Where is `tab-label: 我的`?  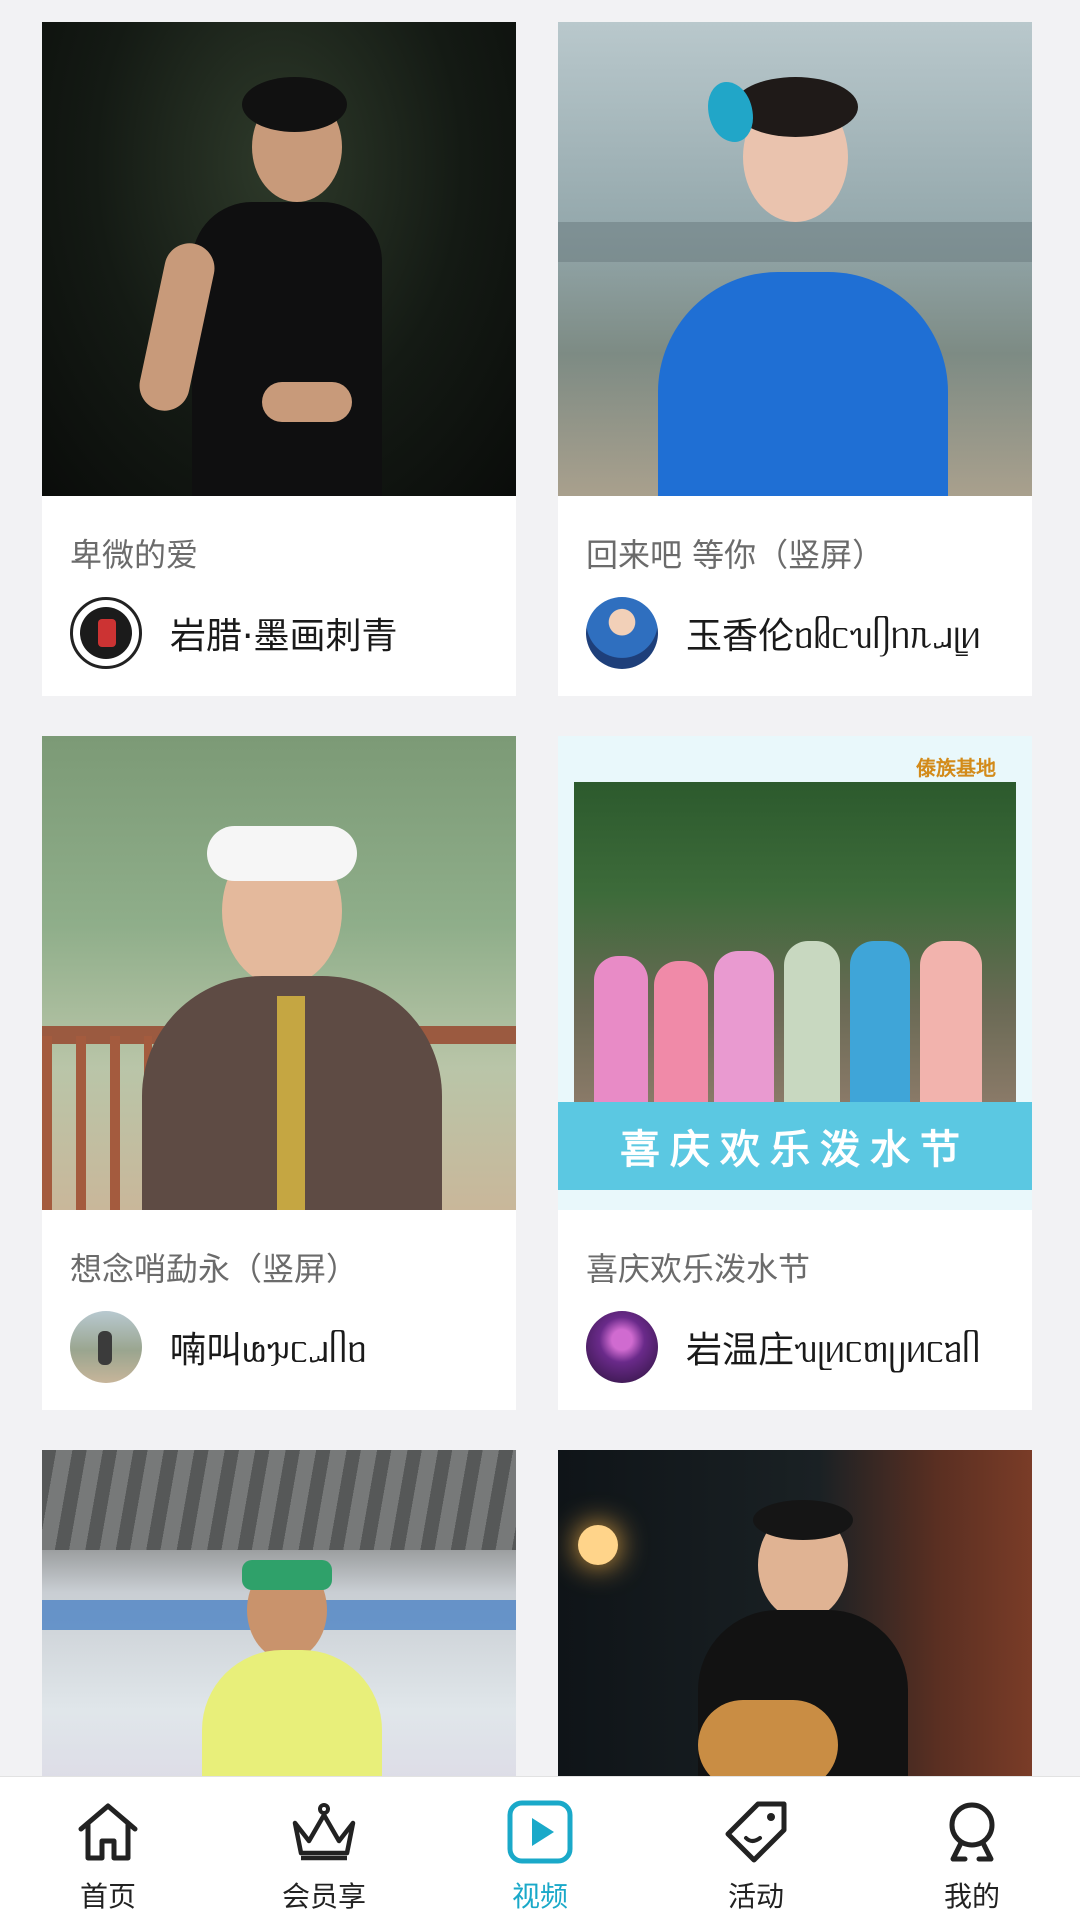 tab-label: 我的 is located at coordinates (971, 1896).